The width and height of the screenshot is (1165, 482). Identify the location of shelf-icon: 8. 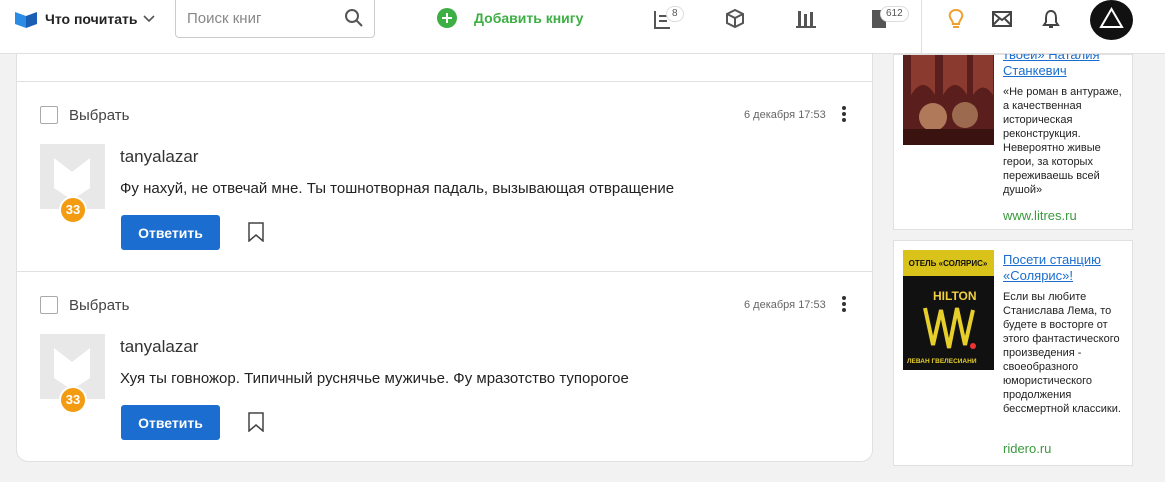
(668, 18).